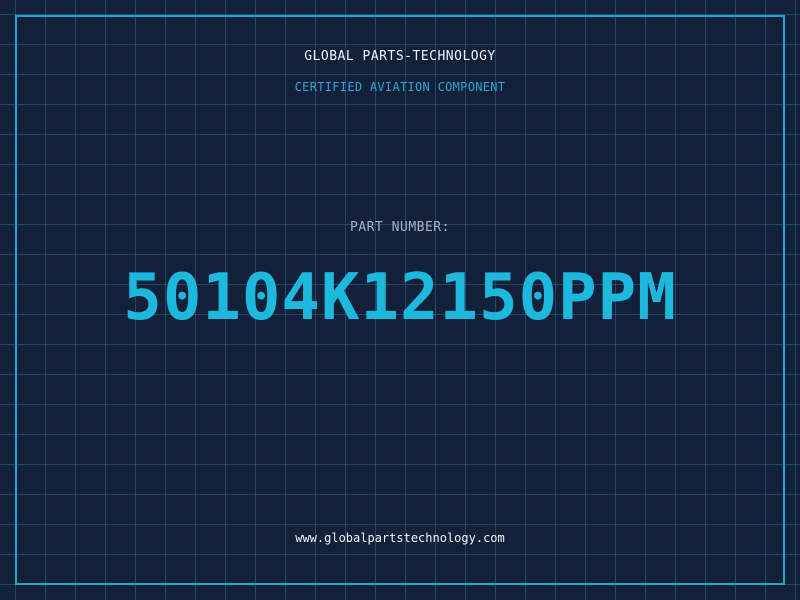 The image size is (800, 600). What do you see at coordinates (400, 227) in the screenshot?
I see `part-number-label: PART NUMBER:` at bounding box center [400, 227].